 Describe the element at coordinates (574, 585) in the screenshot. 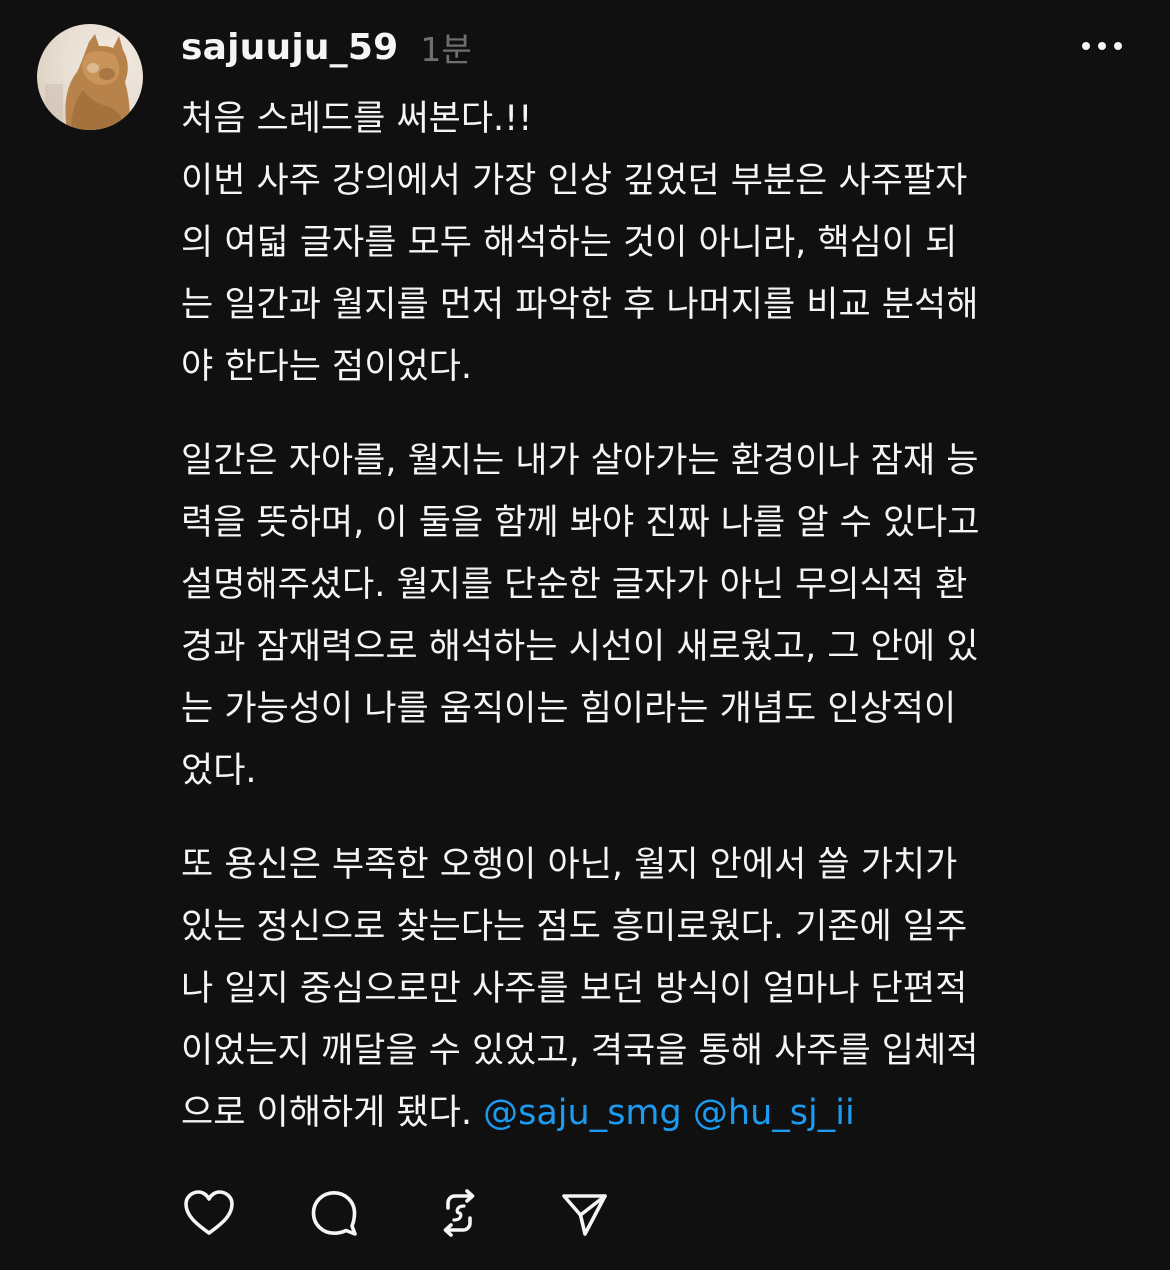

I see `text-line: 설명해주셨다. 월지를 단순한 글자가 아닌 무의식적 환` at that location.